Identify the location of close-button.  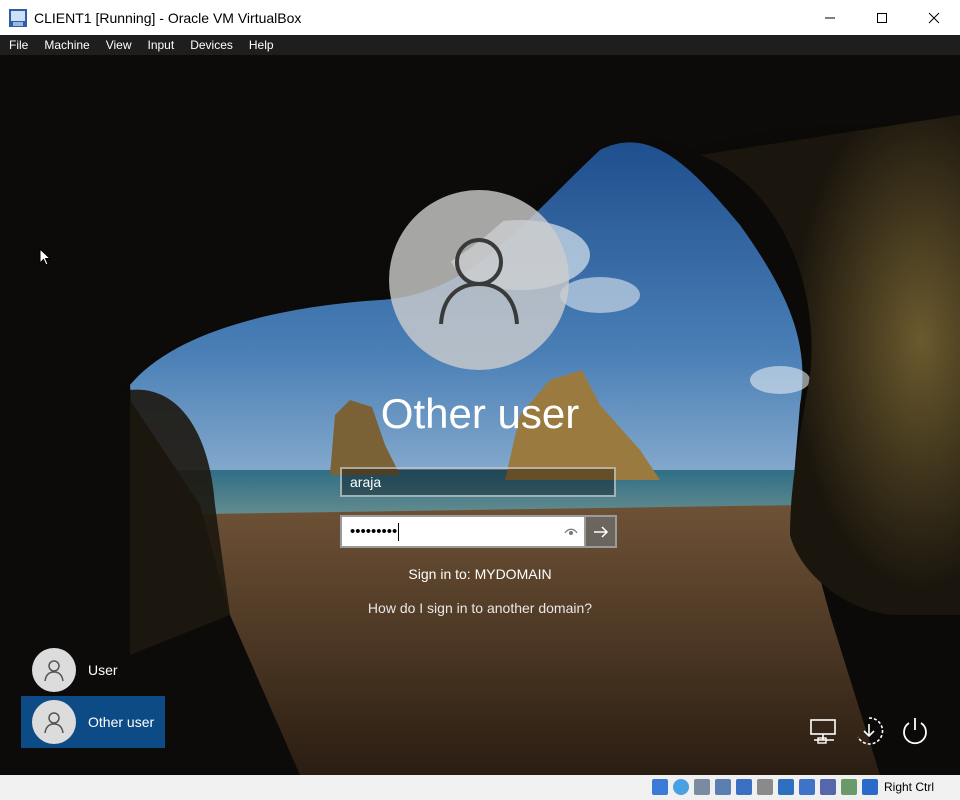
(934, 17).